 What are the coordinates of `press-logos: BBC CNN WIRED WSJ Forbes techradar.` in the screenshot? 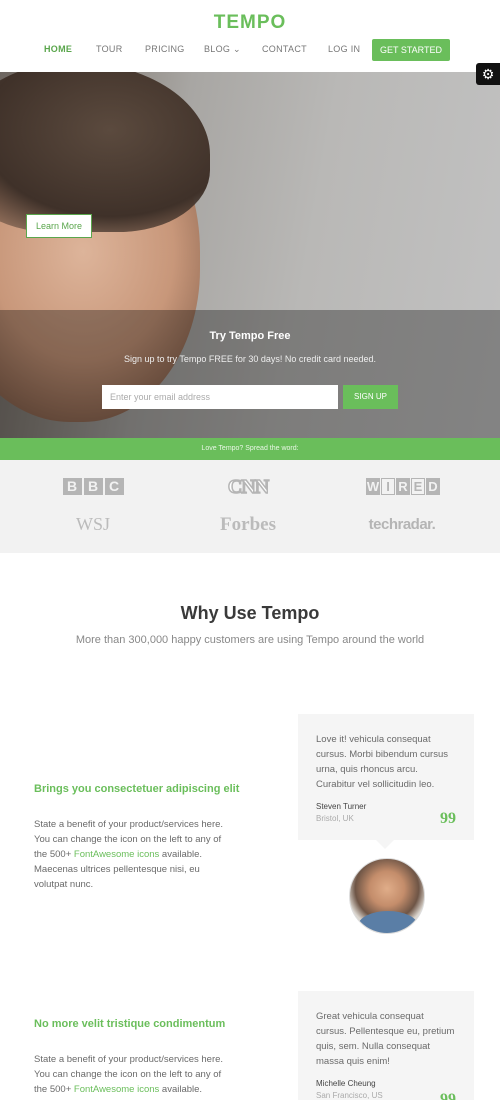 It's located at (250, 506).